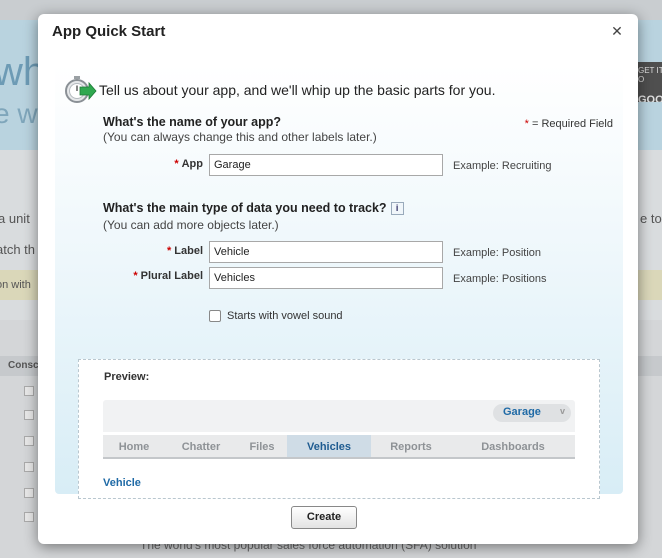 This screenshot has width=662, height=558. Describe the element at coordinates (15, 218) in the screenshot. I see `background-text: a unit` at that location.